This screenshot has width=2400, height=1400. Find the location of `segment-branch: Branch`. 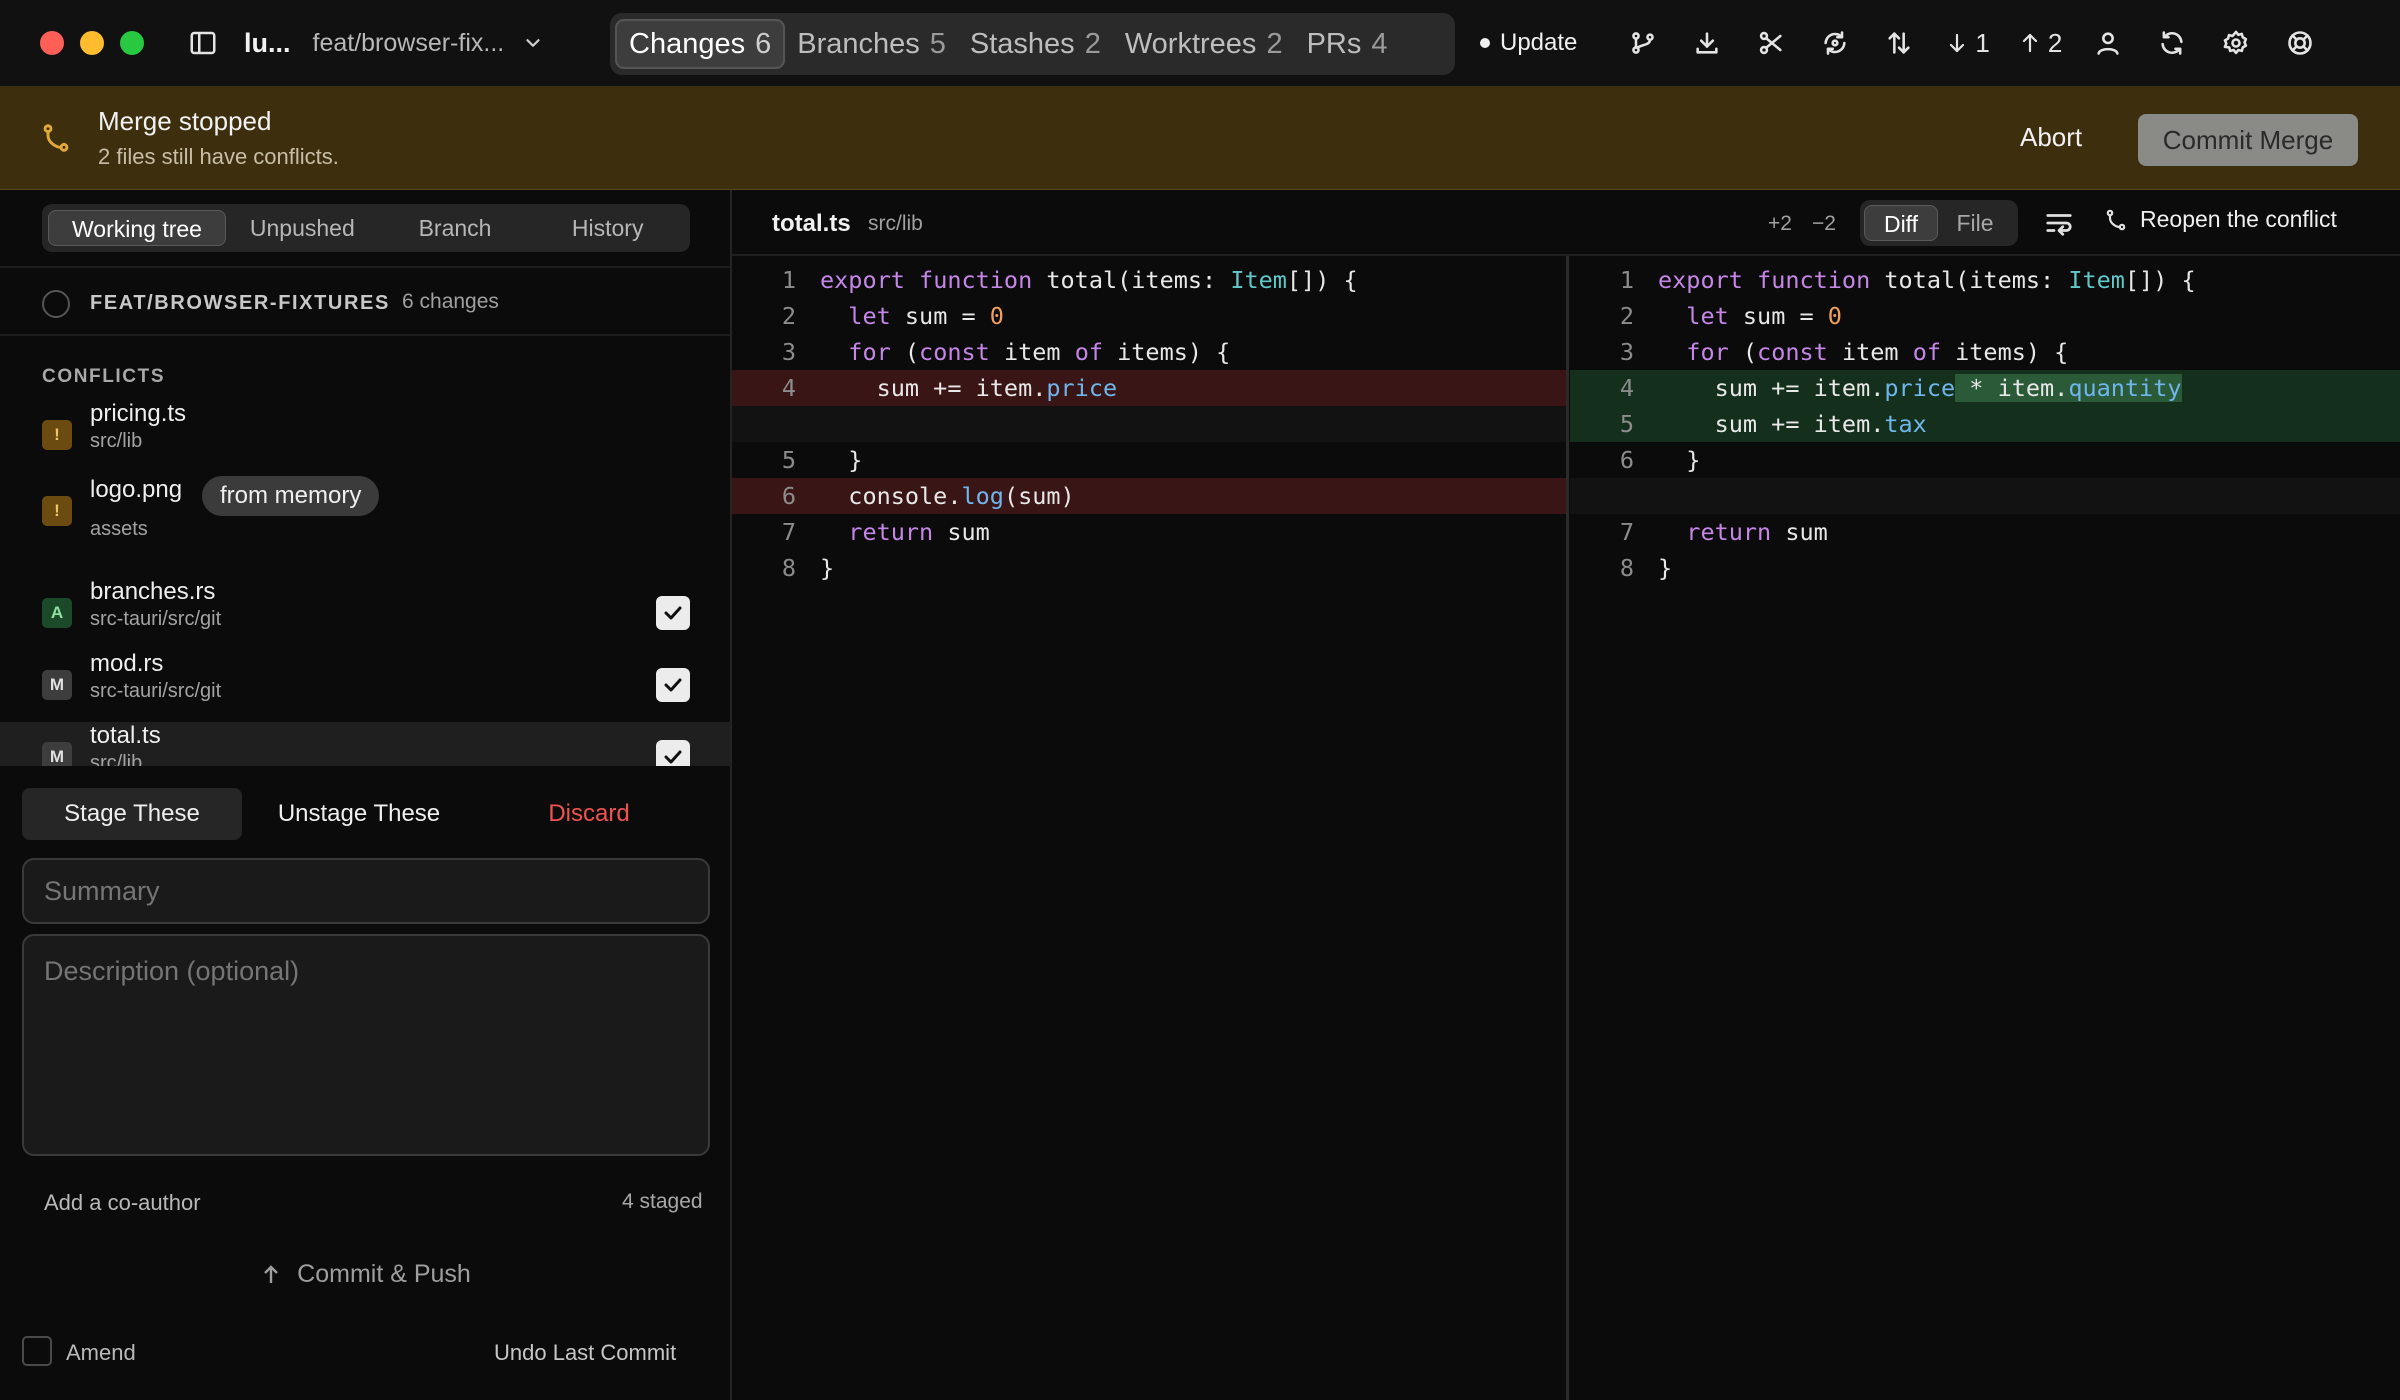

segment-branch: Branch is located at coordinates (455, 228).